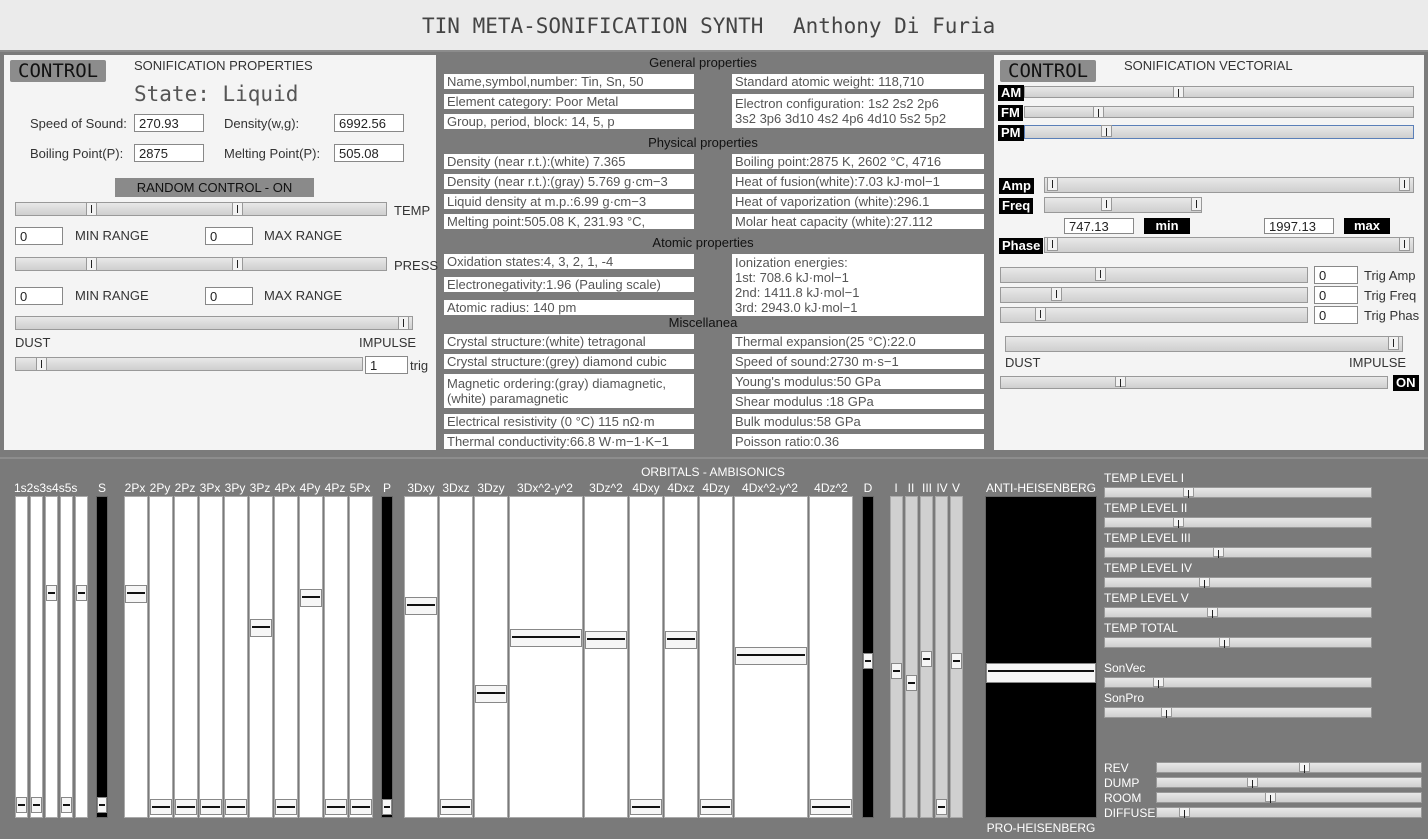 Image resolution: width=1428 pixels, height=839 pixels. I want to click on temp-level-iii-slider, so click(1238, 552).